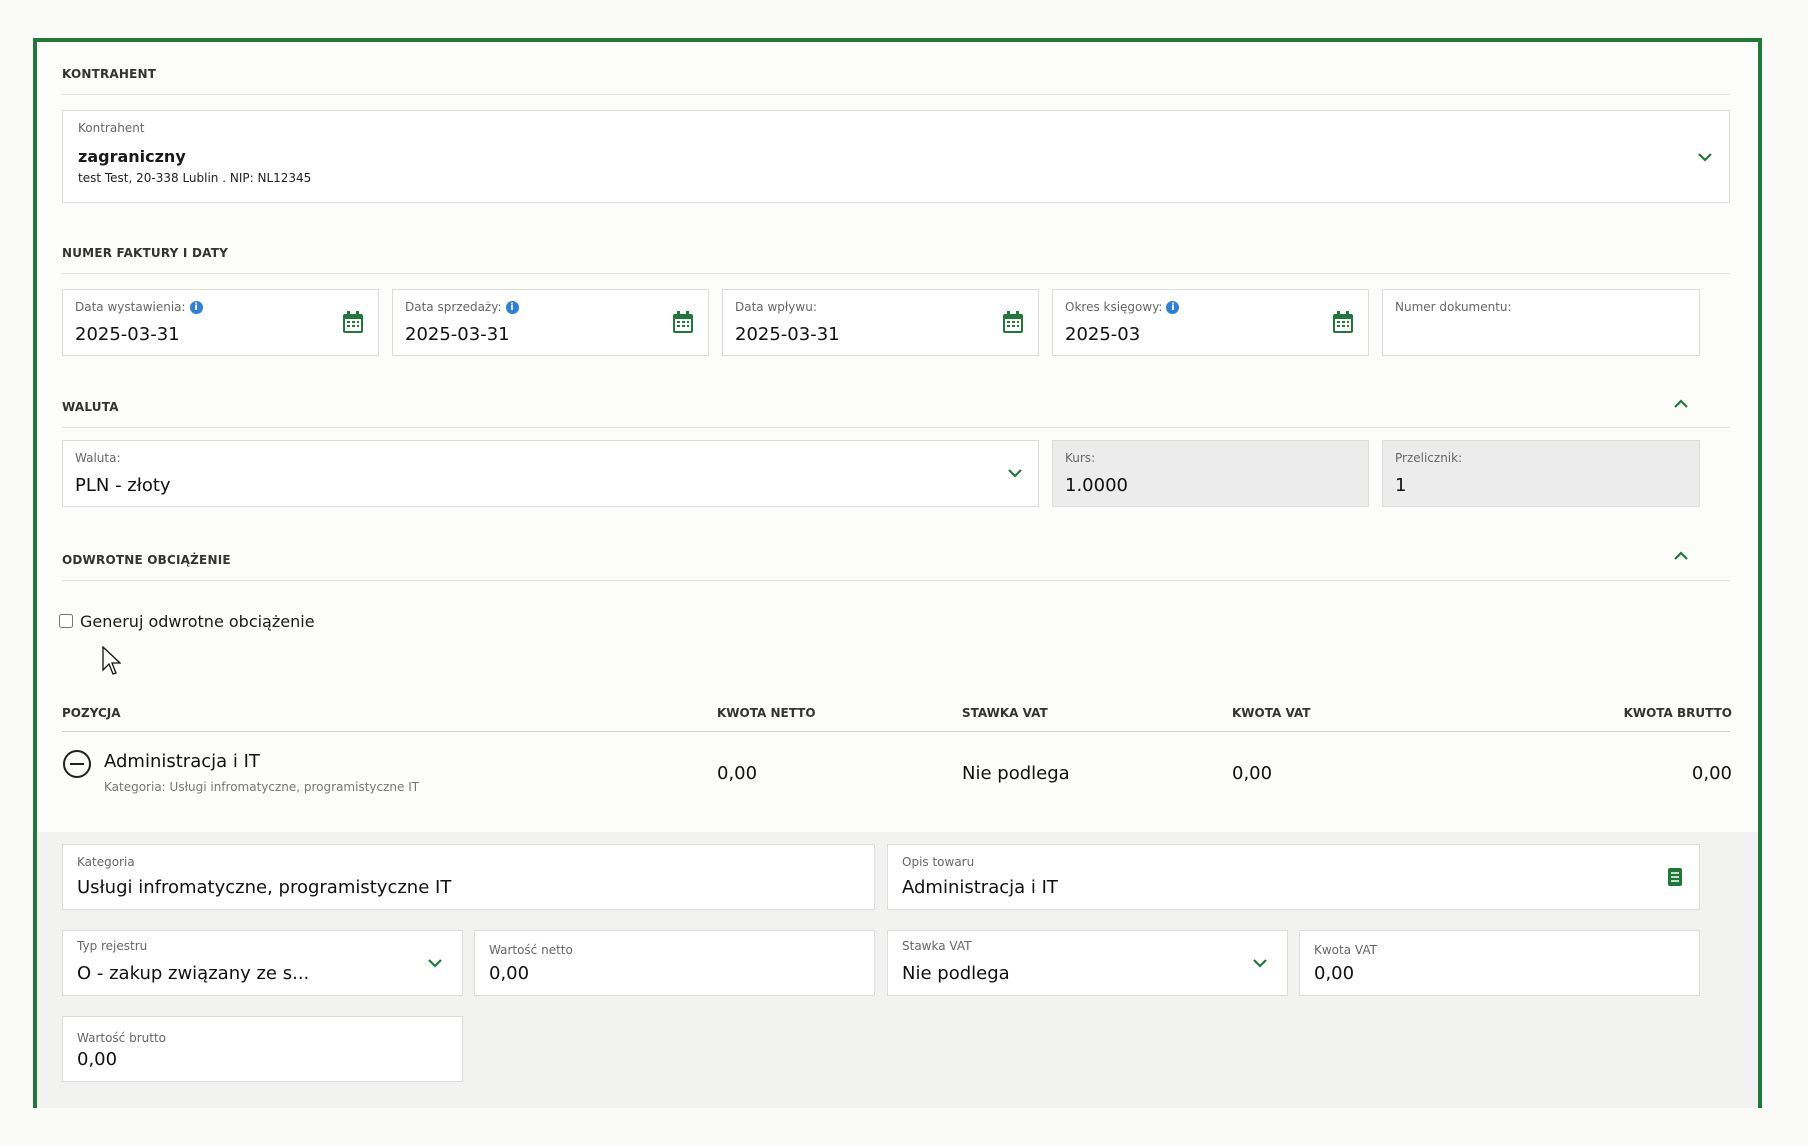  Describe the element at coordinates (1345, 950) in the screenshot. I see `vat-amount-label: Kwota VAT` at that location.